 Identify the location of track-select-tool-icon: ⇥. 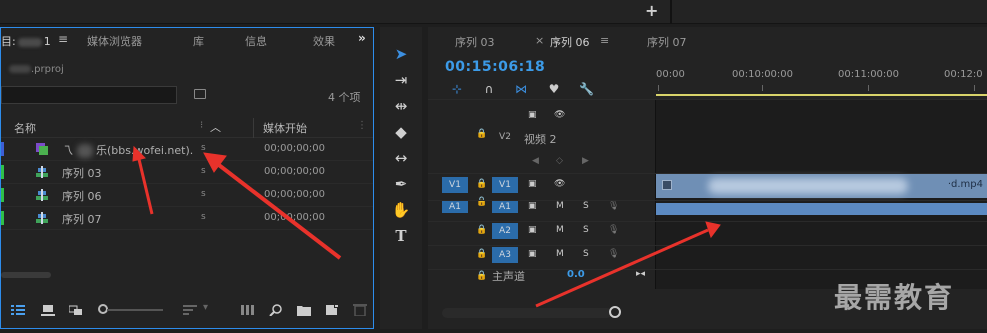
(401, 80).